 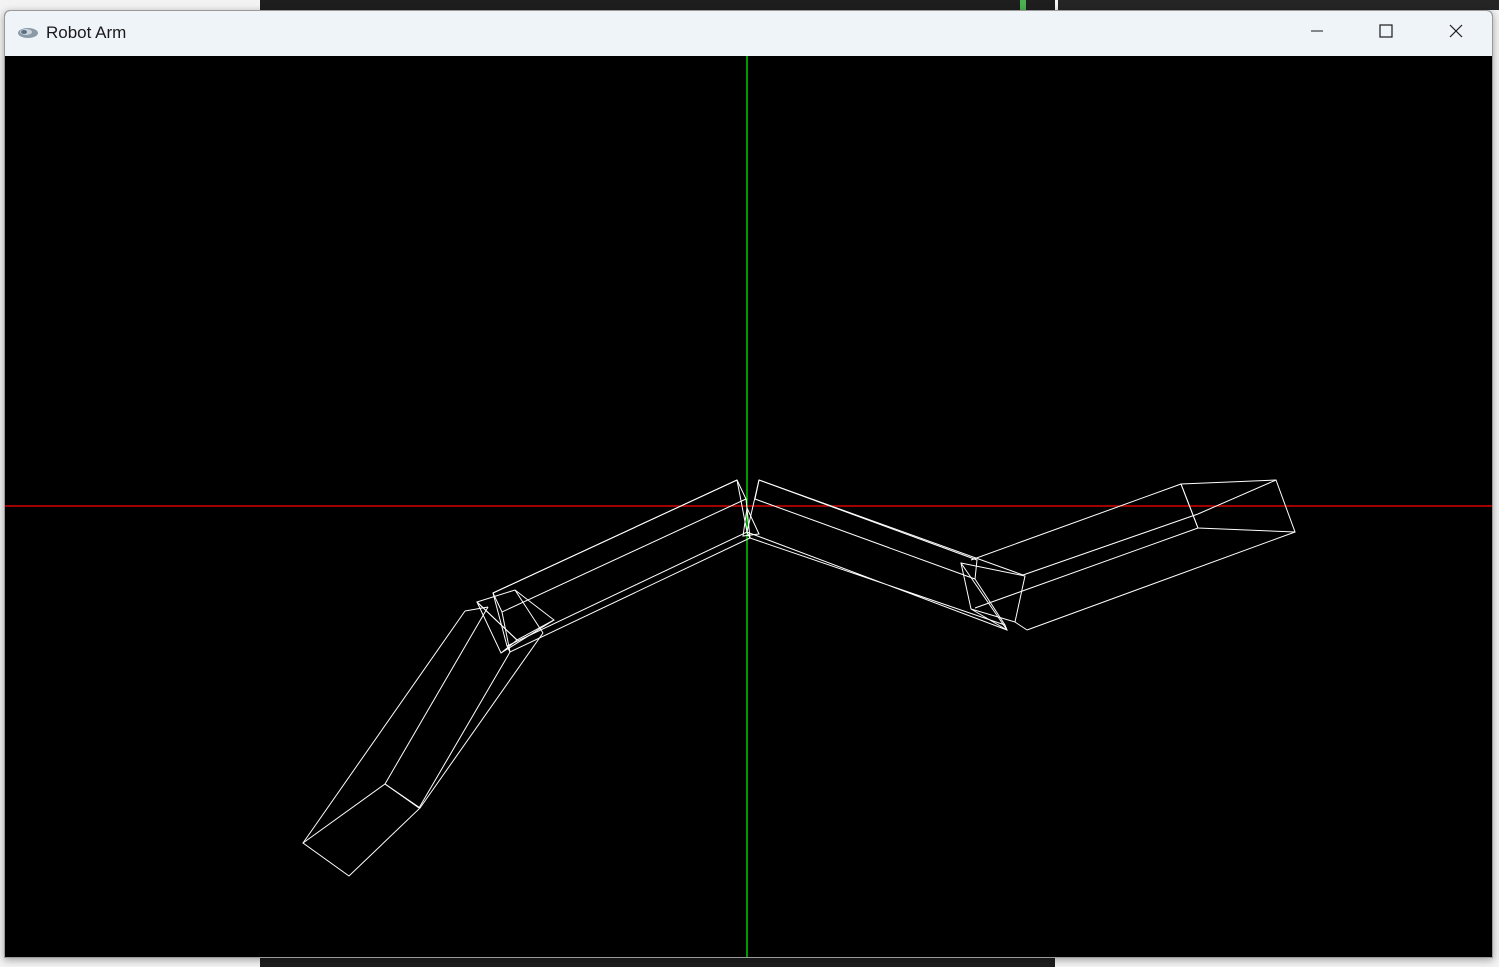 I want to click on background-scroll-indicator, so click(x=1023, y=5).